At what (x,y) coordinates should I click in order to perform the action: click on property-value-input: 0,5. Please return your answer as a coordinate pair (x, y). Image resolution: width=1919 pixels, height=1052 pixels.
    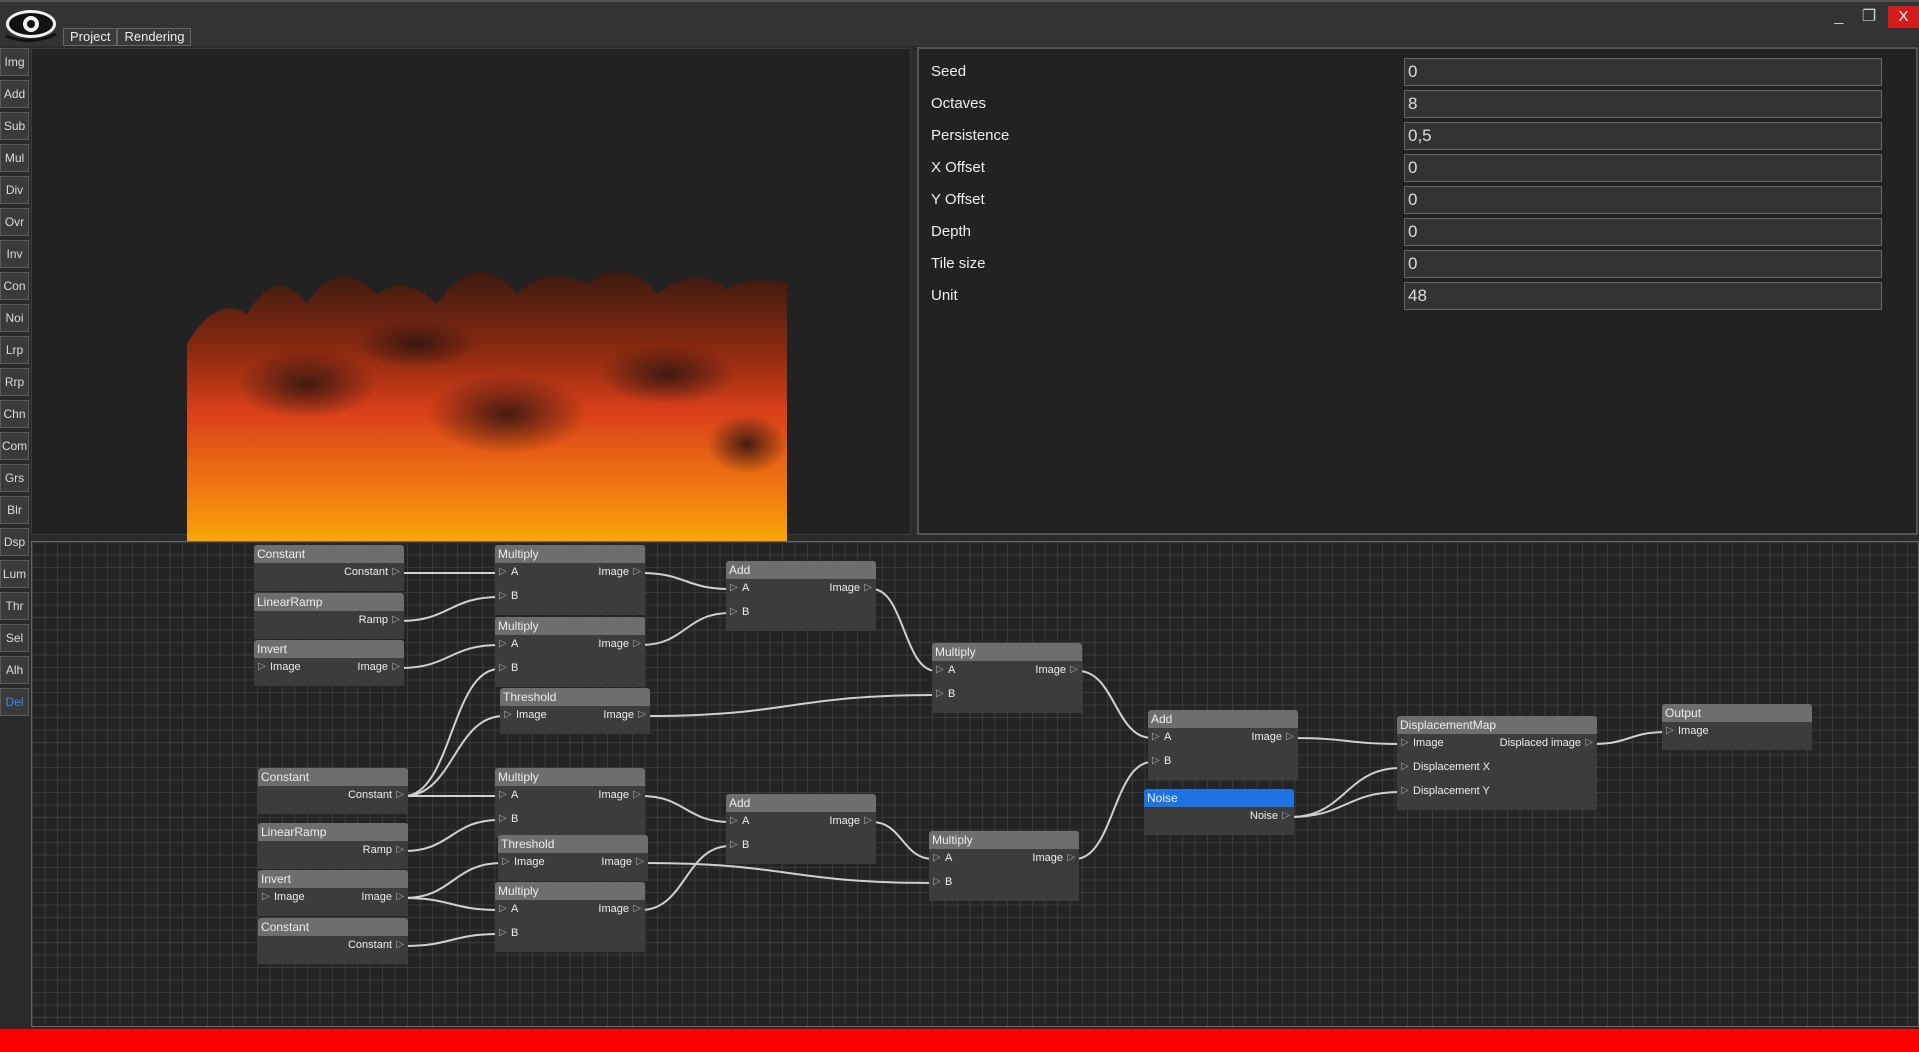
    Looking at the image, I should click on (1643, 136).